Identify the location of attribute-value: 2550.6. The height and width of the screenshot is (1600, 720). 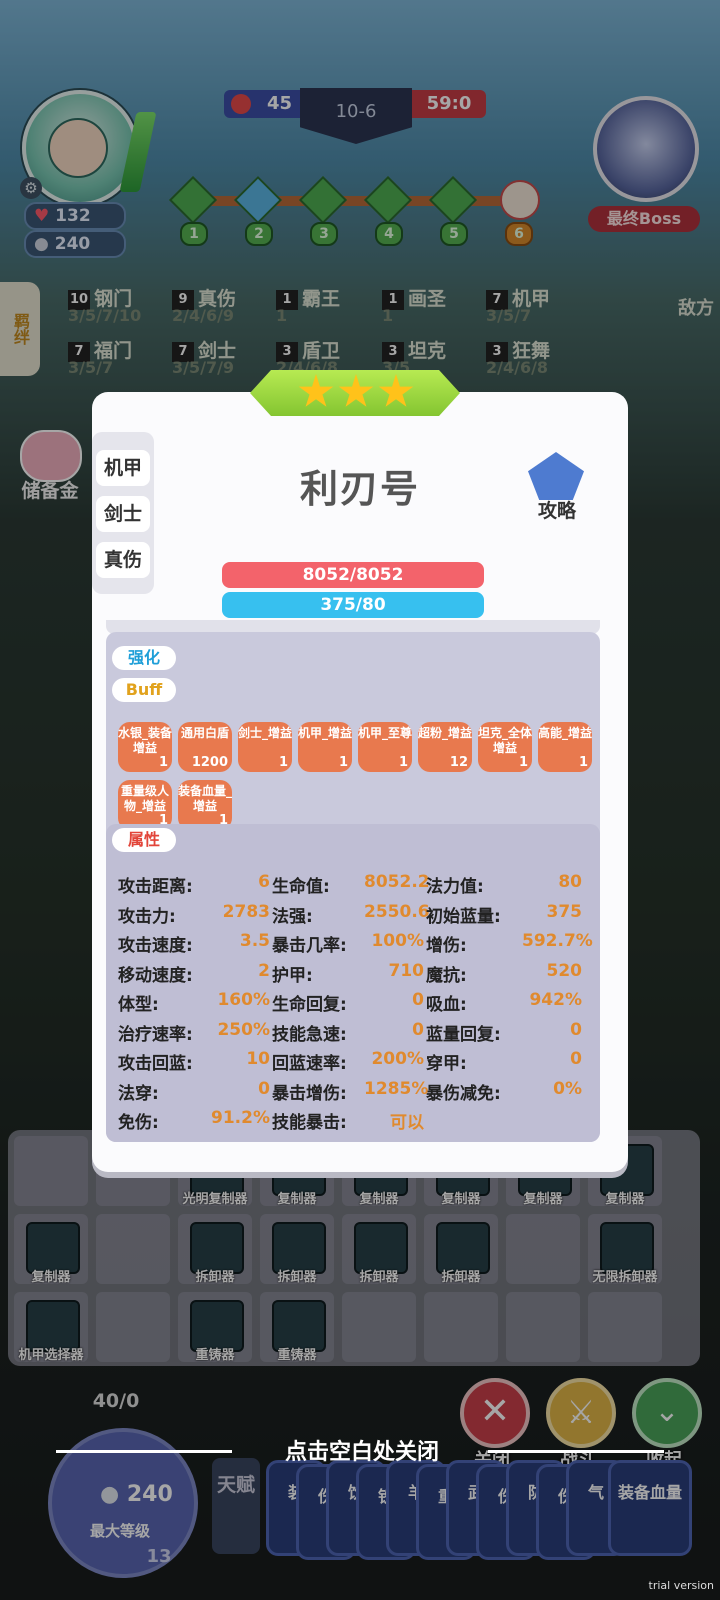
(397, 911).